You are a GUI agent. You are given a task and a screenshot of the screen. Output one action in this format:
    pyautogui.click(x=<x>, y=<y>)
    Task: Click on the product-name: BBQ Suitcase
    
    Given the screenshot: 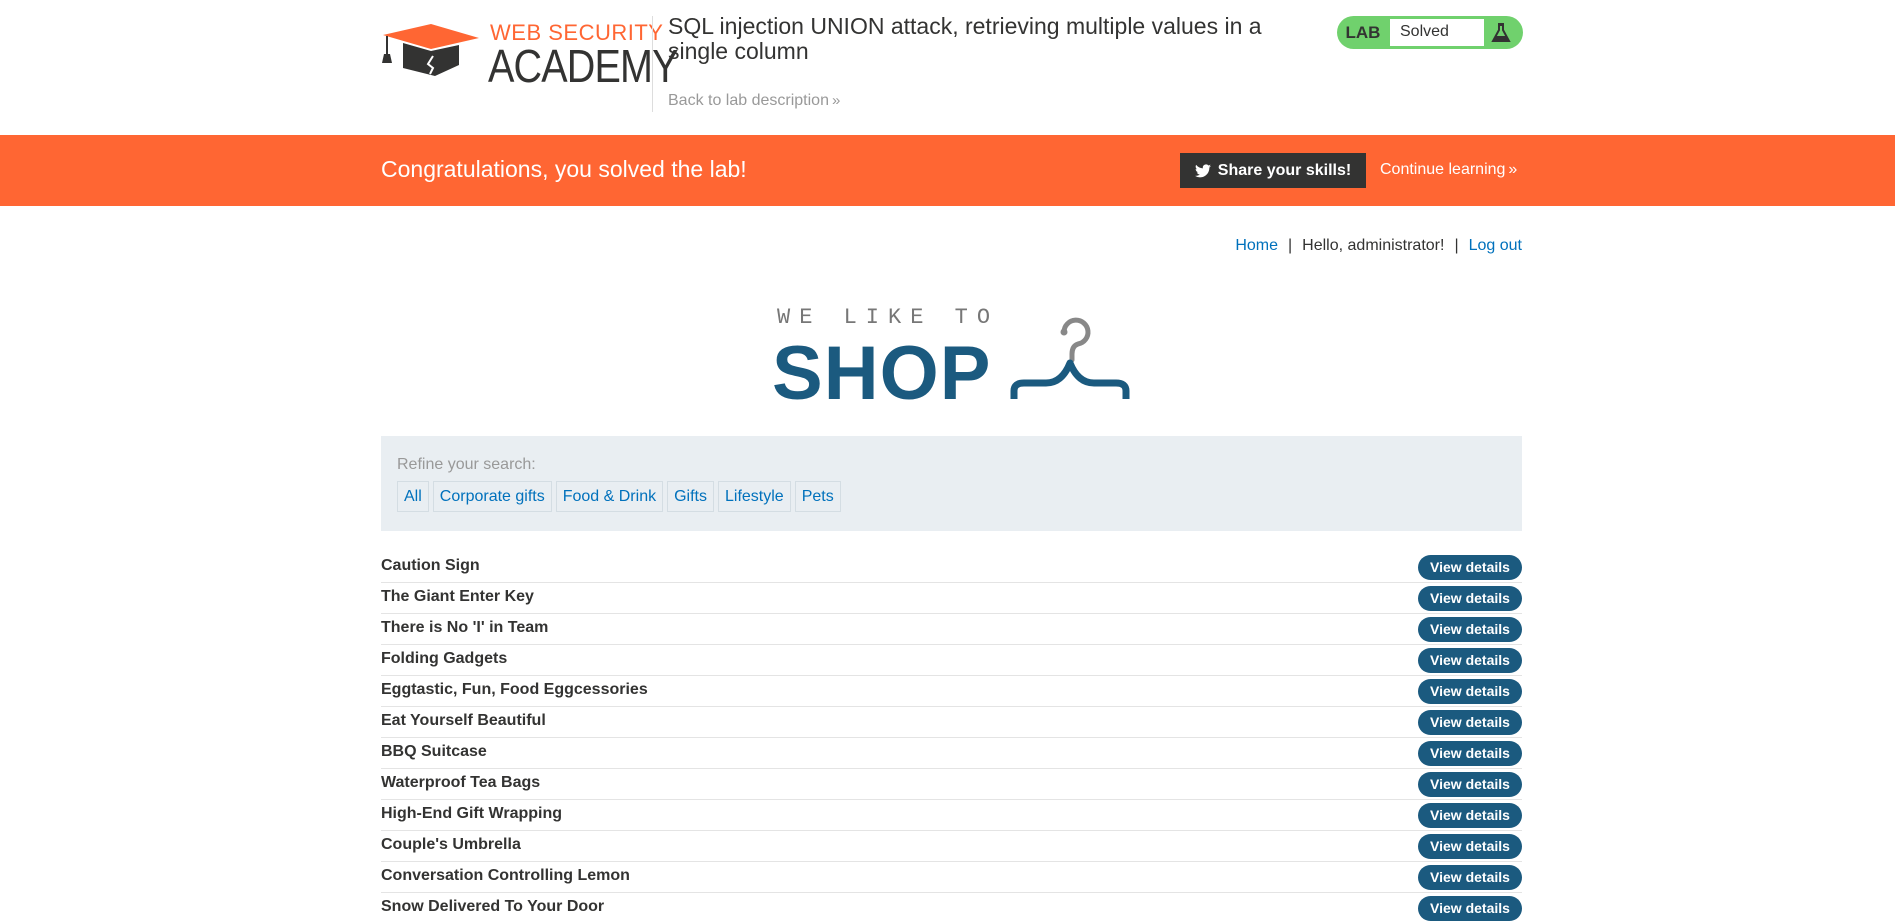 What is the action you would take?
    pyautogui.click(x=434, y=751)
    